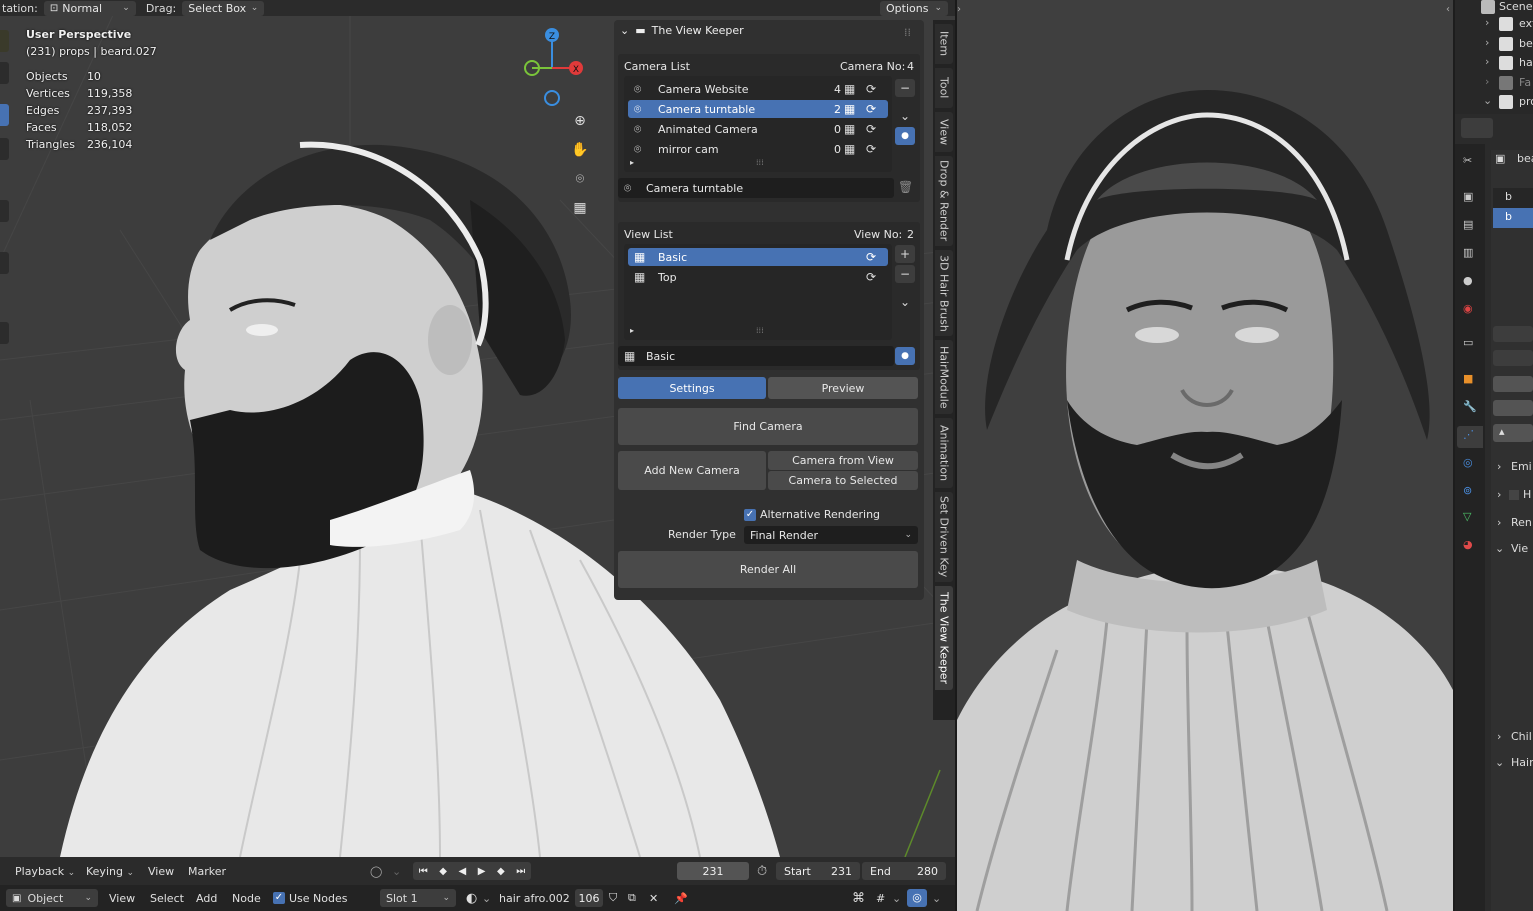  I want to click on section-hair-shape: Hair, so click(1522, 762).